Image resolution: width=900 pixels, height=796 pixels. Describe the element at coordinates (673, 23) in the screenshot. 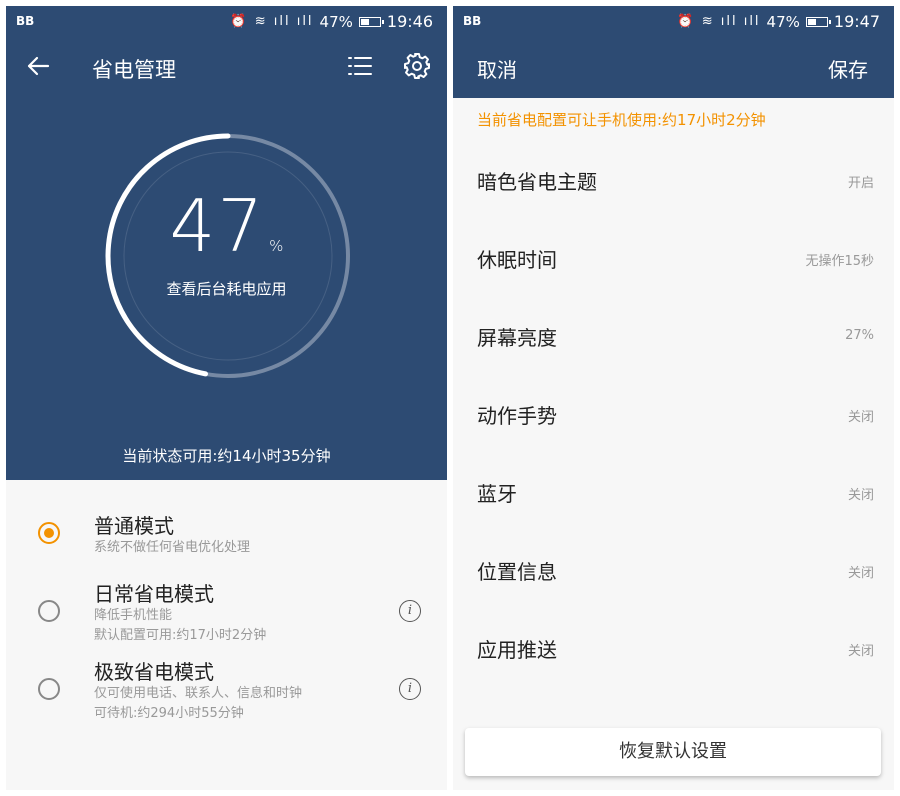

I see `status-bar: BB ⏰ ≋ ıll ıll 47% 19:47` at that location.